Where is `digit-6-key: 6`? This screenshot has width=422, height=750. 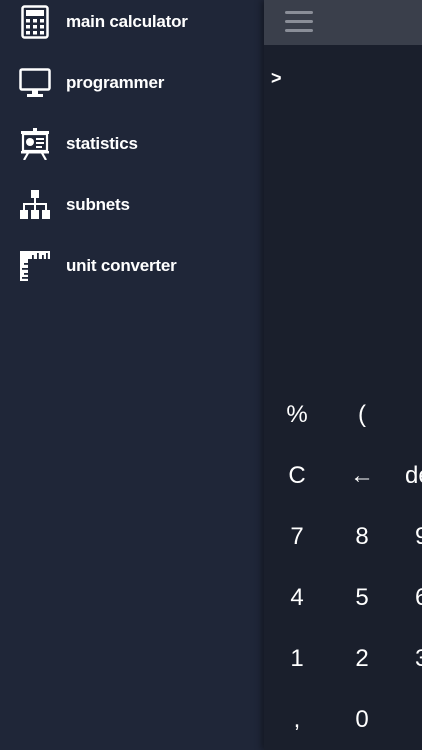 digit-6-key: 6 is located at coordinates (418, 598).